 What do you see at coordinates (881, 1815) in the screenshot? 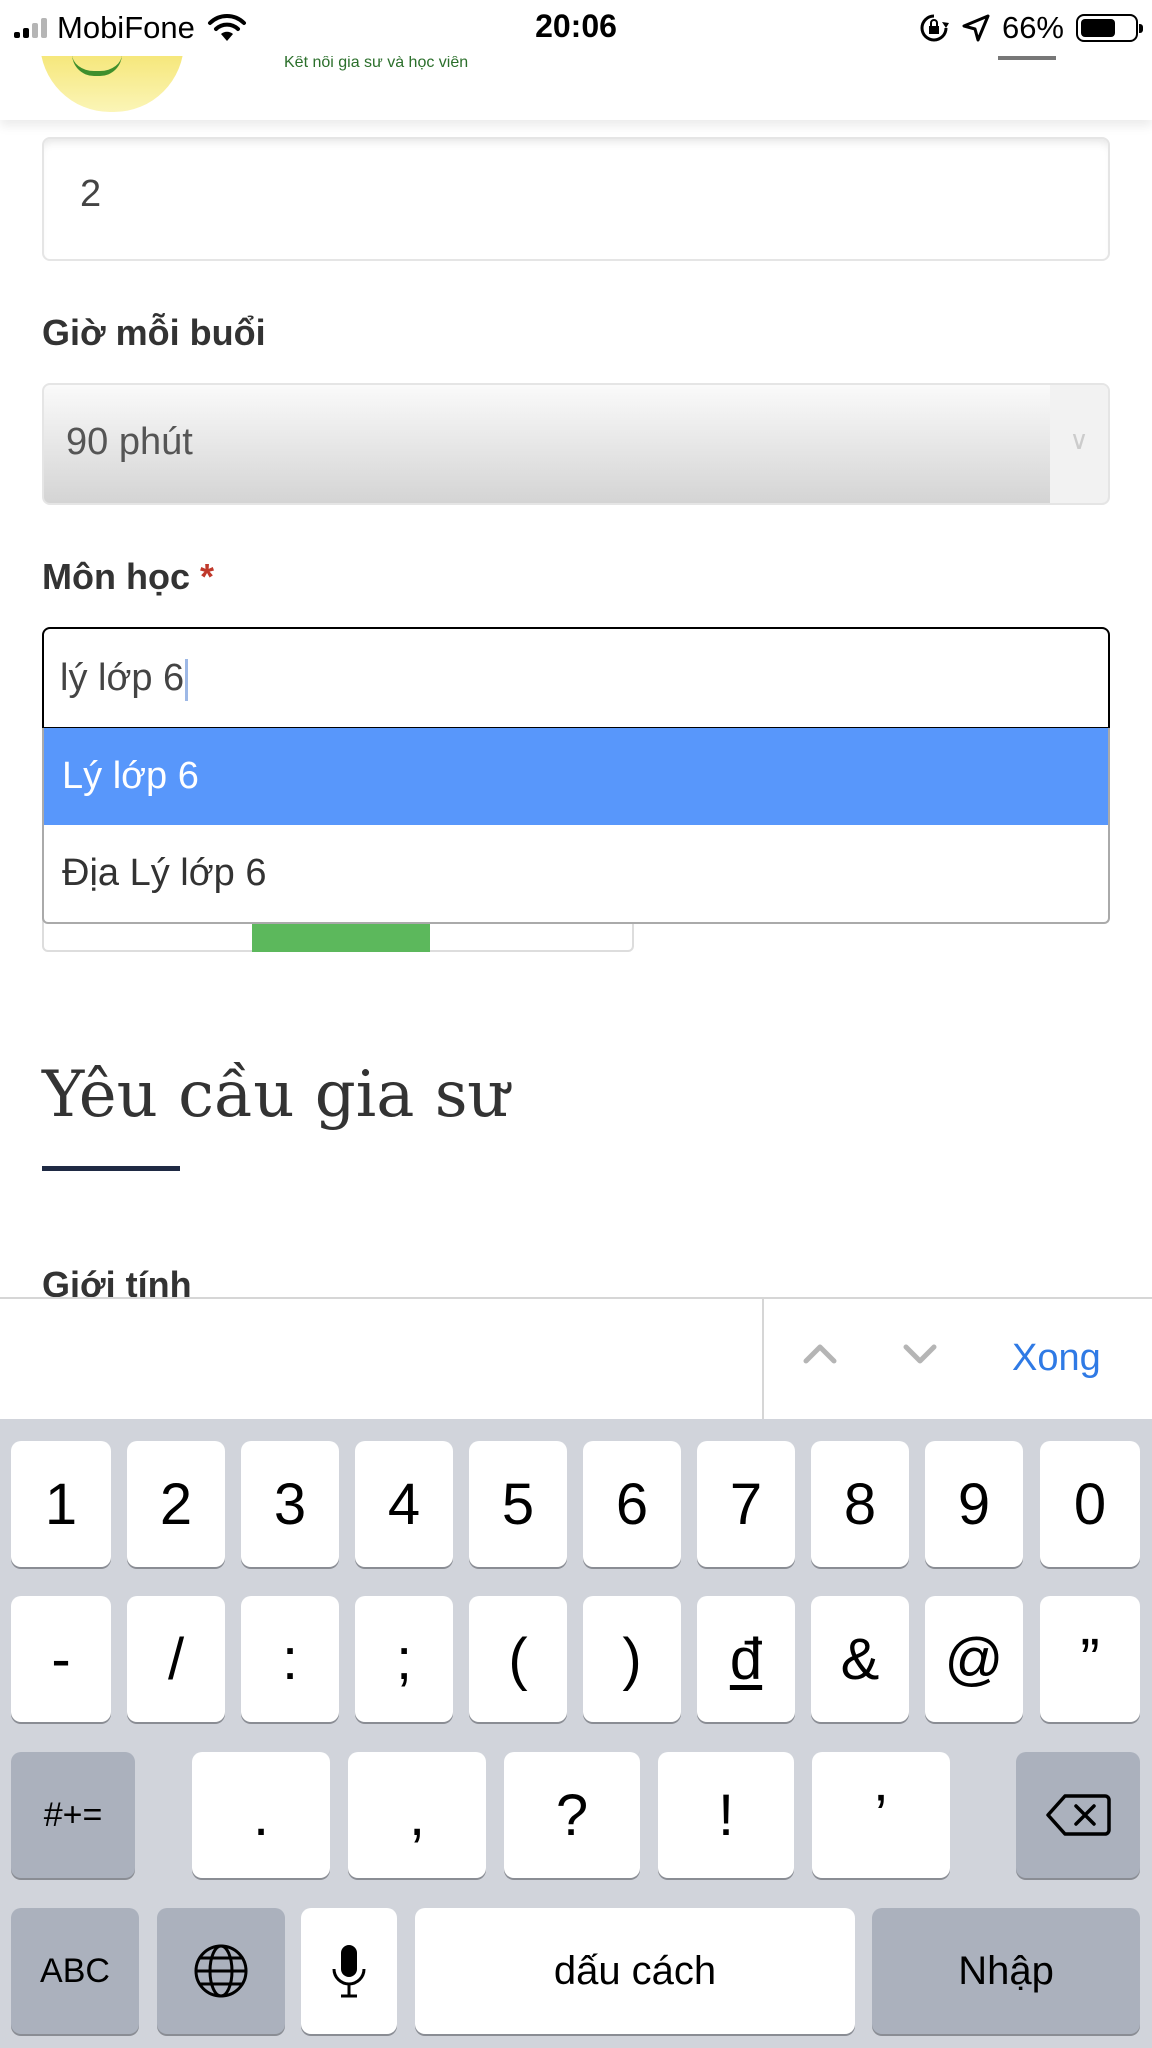
I see `key-apostrophe: ’` at bounding box center [881, 1815].